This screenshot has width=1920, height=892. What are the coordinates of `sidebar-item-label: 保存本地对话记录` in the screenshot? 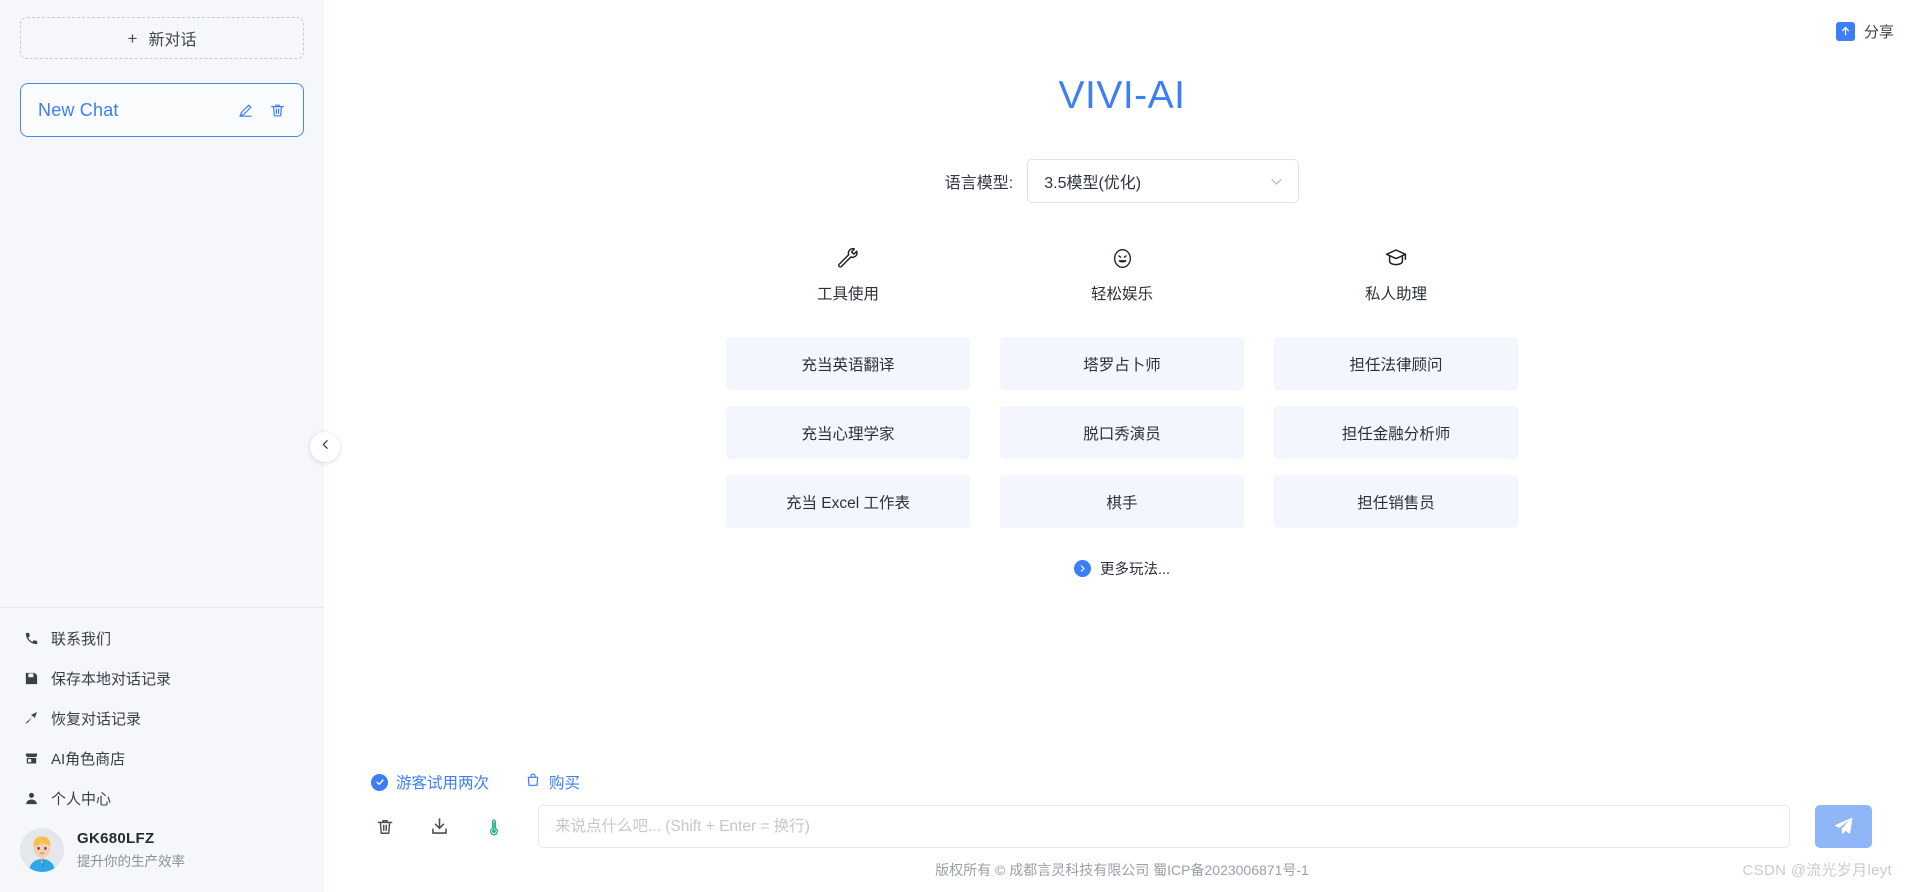 It's located at (111, 679).